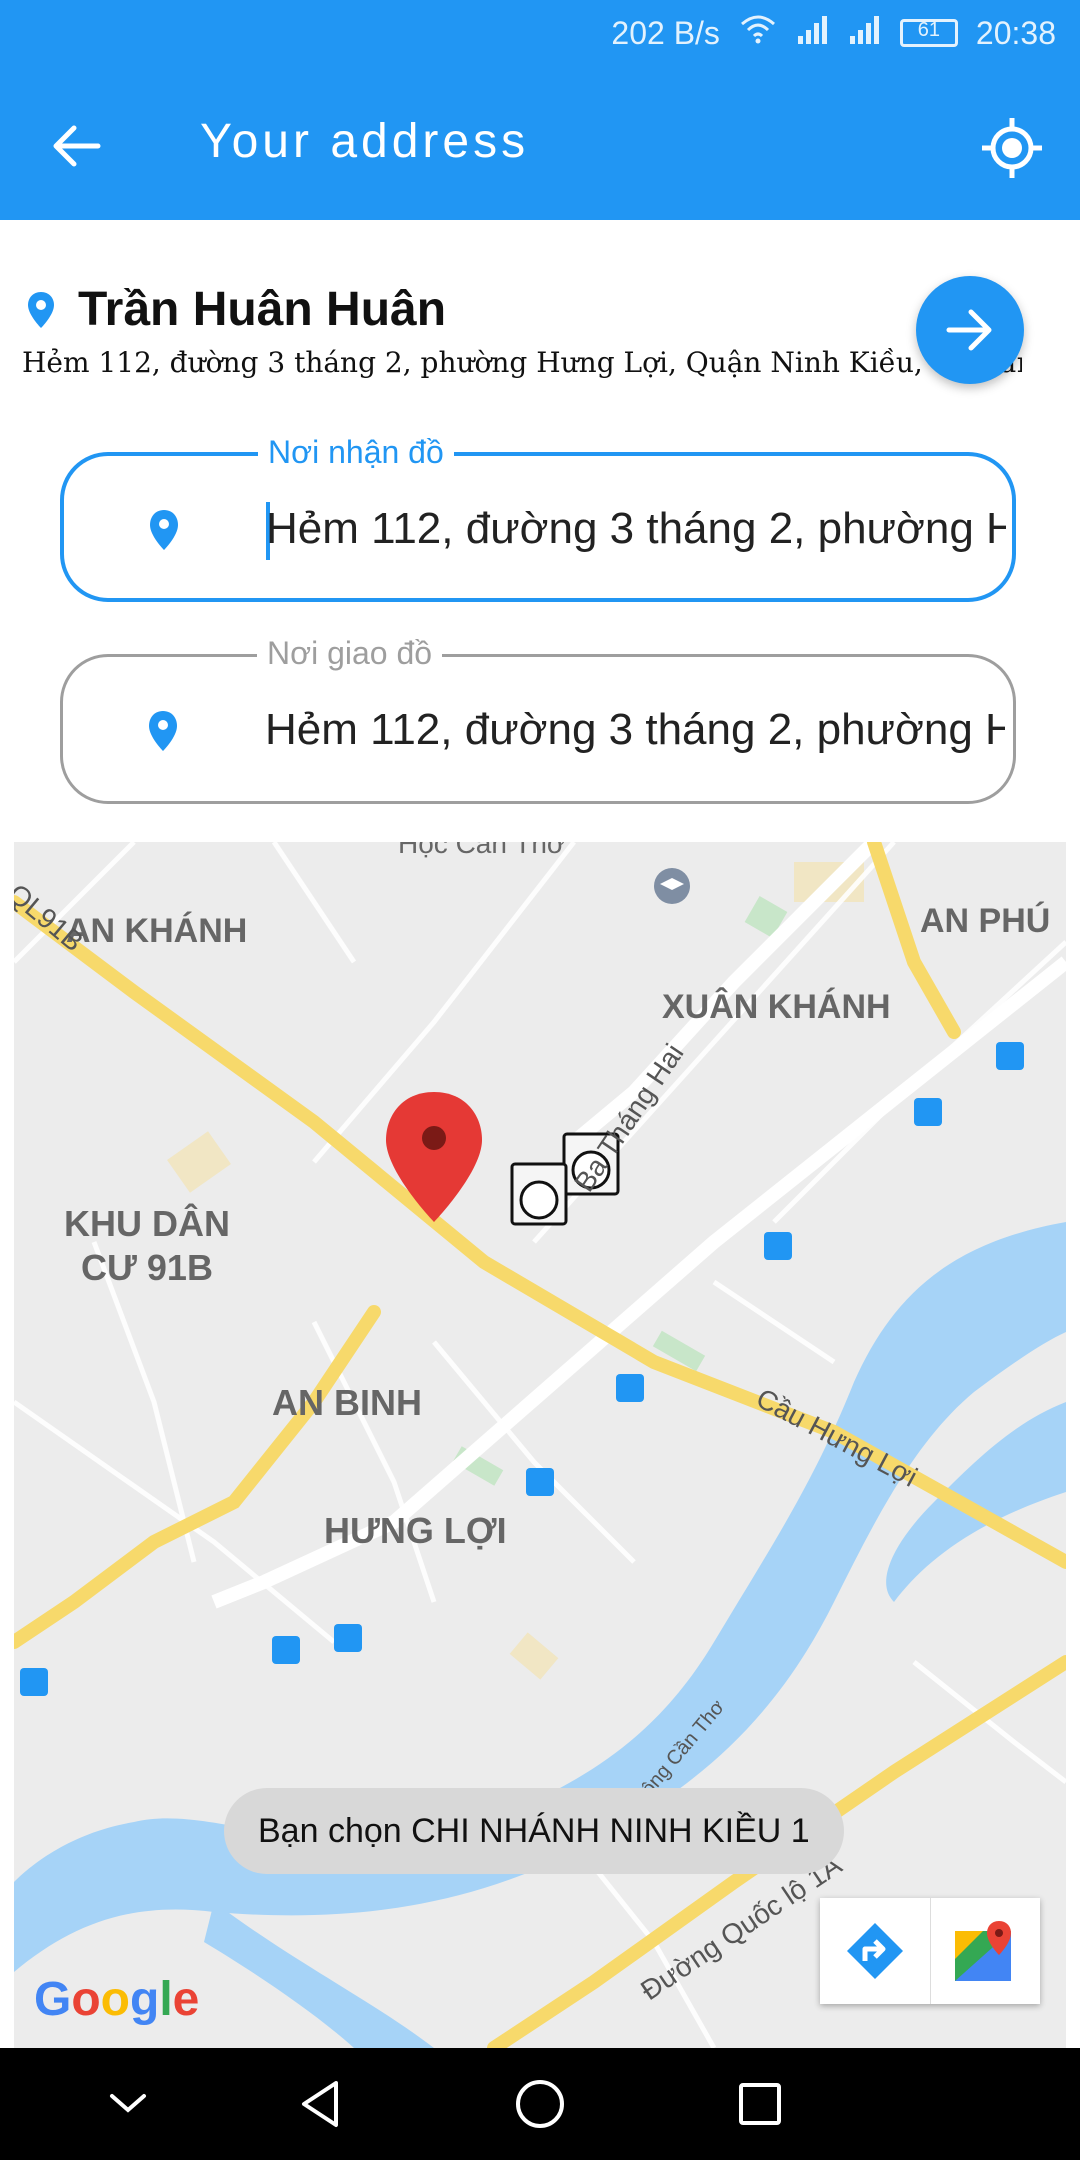 The width and height of the screenshot is (1080, 2160). I want to click on nav-recents-button, so click(760, 2104).